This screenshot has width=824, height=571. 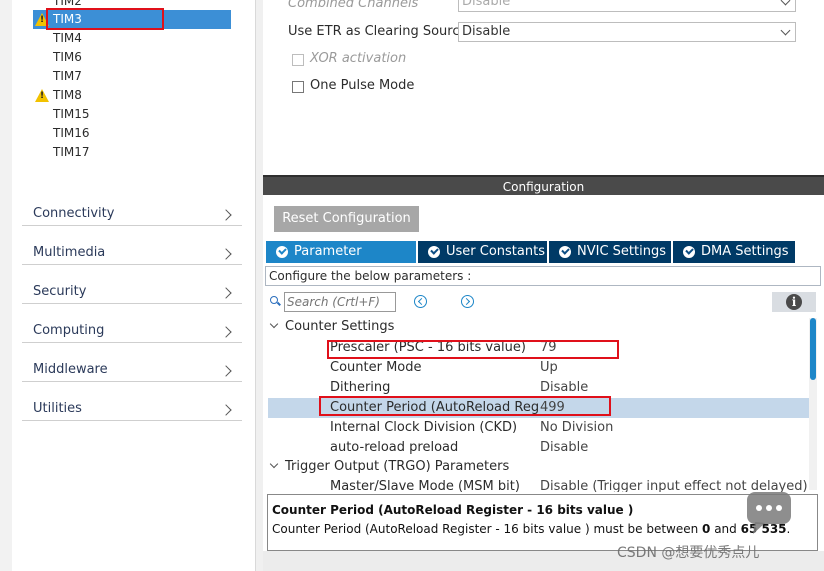 What do you see at coordinates (132, 325) in the screenshot?
I see `category-computing: Computing` at bounding box center [132, 325].